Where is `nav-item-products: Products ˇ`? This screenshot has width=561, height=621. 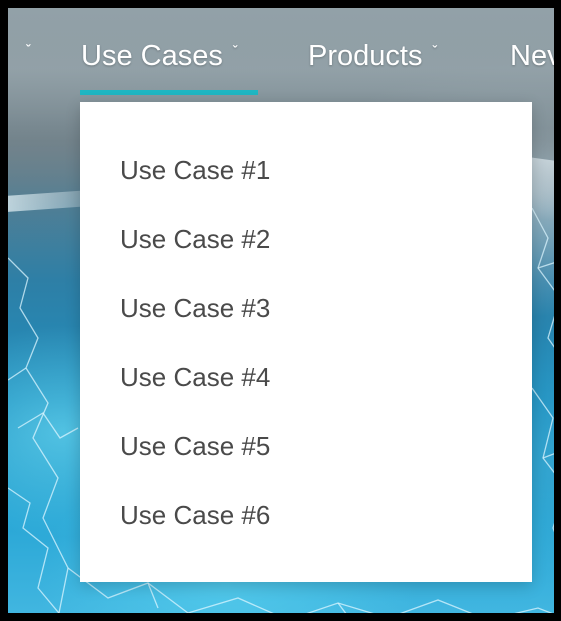
nav-item-products: Products ˇ is located at coordinates (372, 56).